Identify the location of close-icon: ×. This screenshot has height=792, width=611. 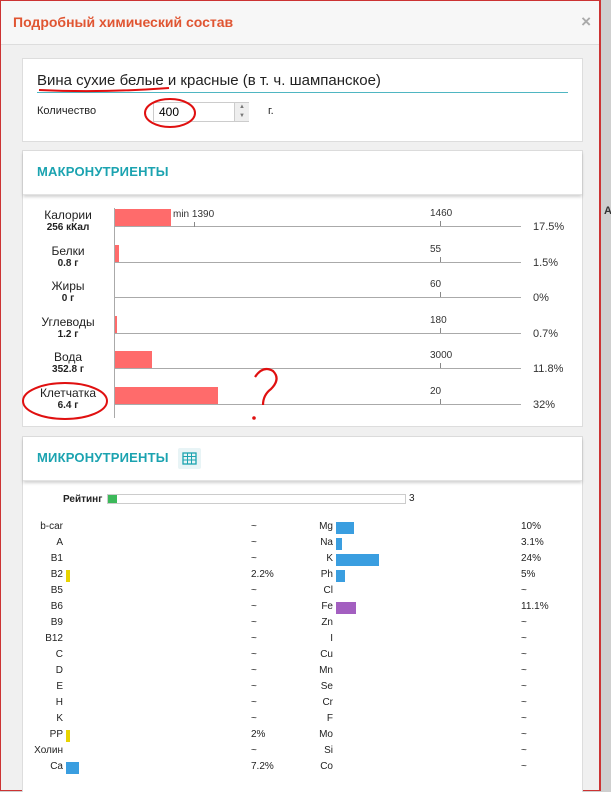
(586, 22).